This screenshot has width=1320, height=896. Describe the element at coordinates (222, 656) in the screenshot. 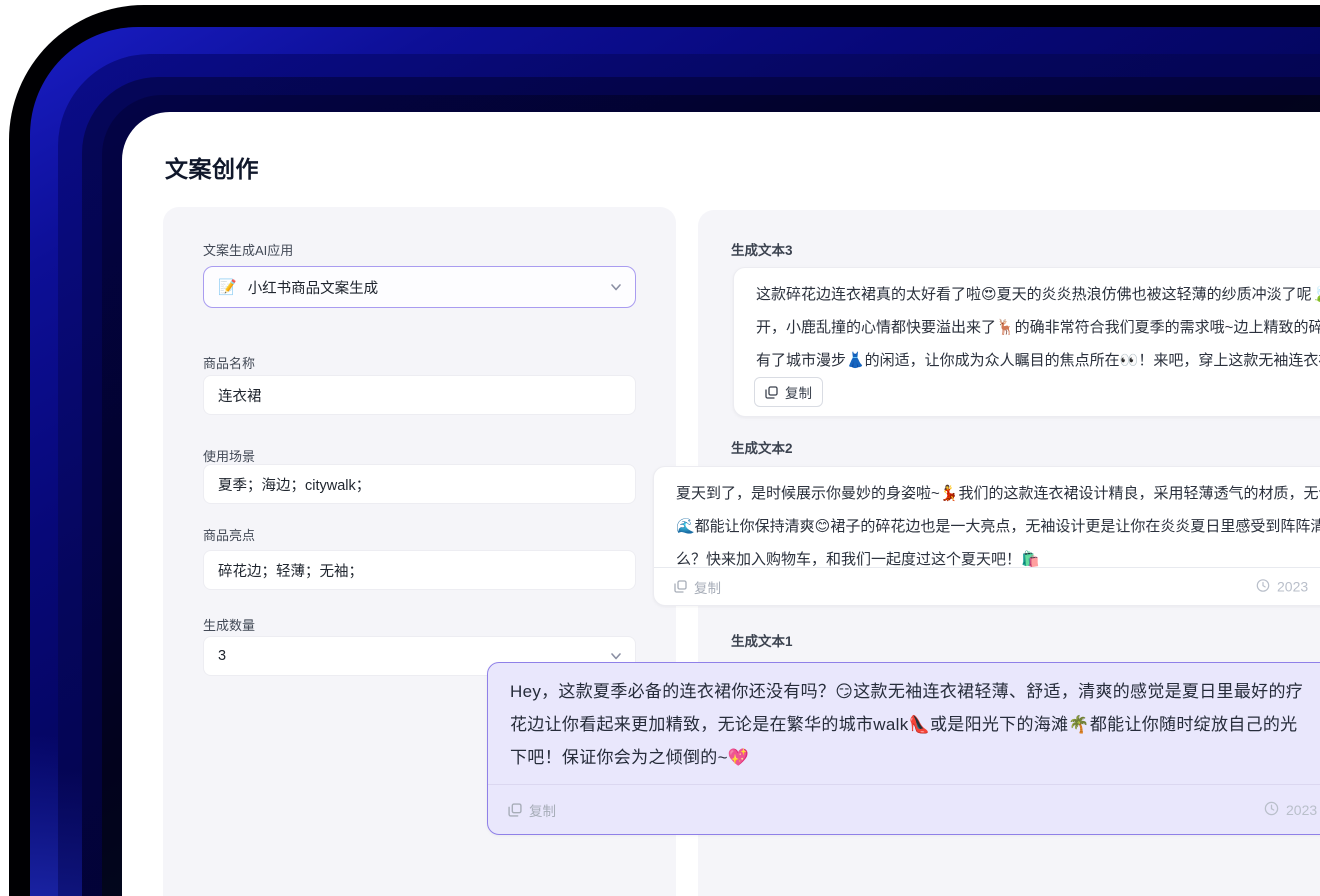

I see `count-select-value: 3` at that location.